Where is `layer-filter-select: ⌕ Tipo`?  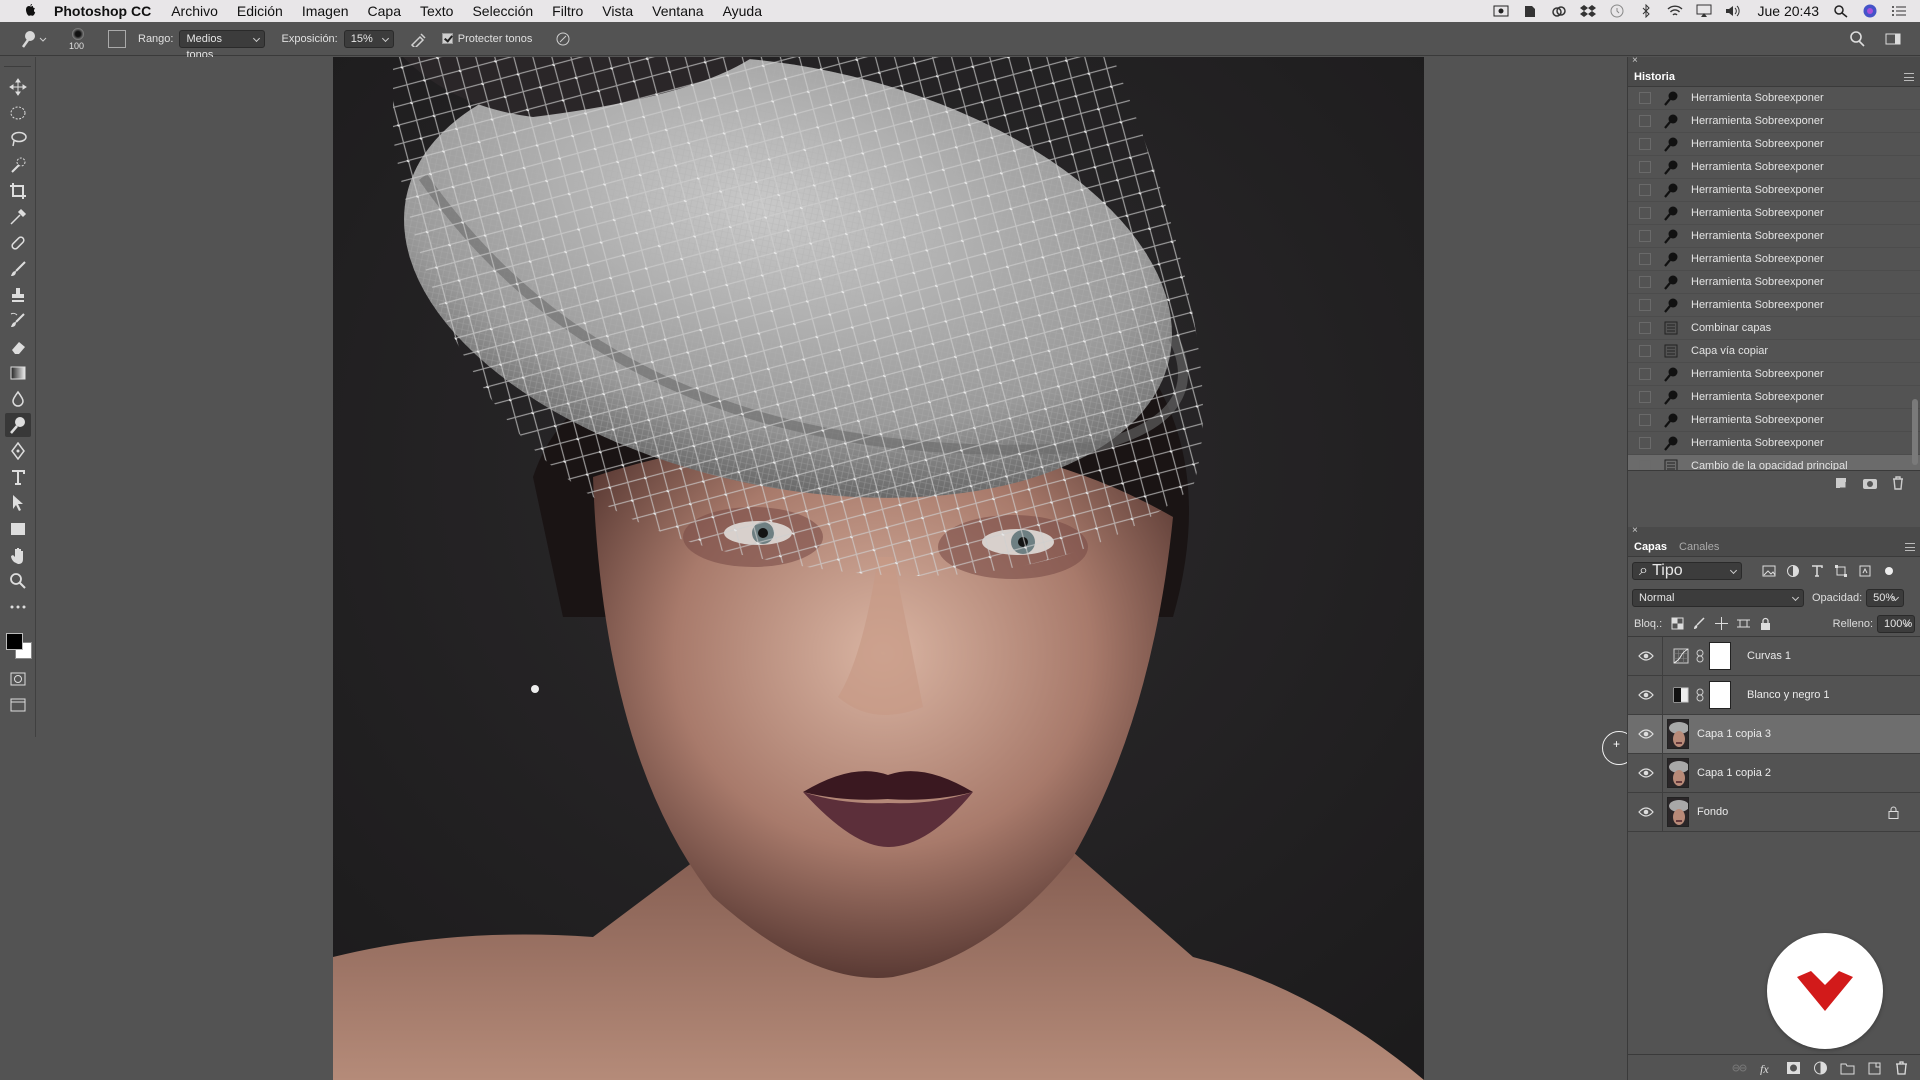 layer-filter-select: ⌕ Tipo is located at coordinates (1687, 571).